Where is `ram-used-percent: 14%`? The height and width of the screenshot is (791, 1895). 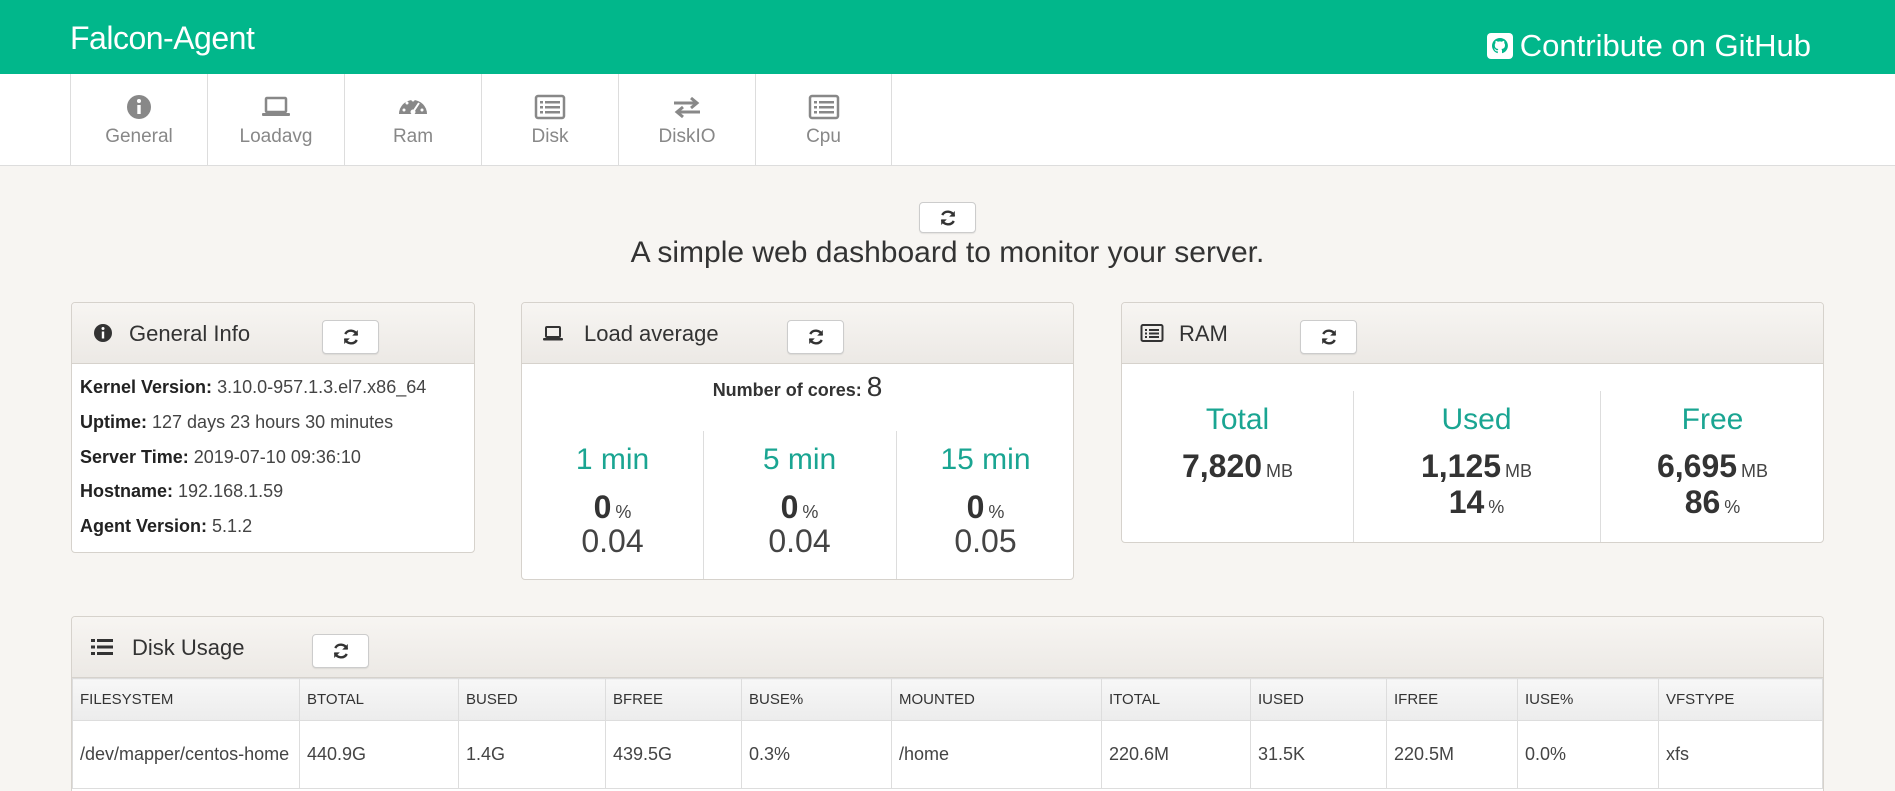
ram-used-percent: 14% is located at coordinates (1476, 502).